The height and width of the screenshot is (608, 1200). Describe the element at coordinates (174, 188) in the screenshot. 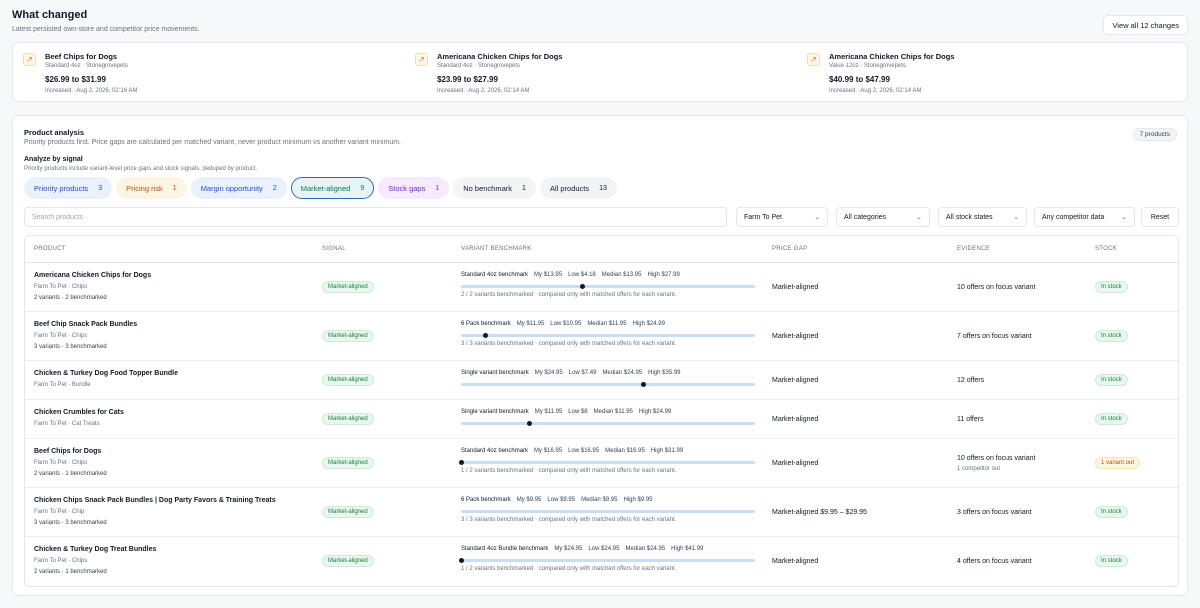

I see `pill-count: 1` at that location.